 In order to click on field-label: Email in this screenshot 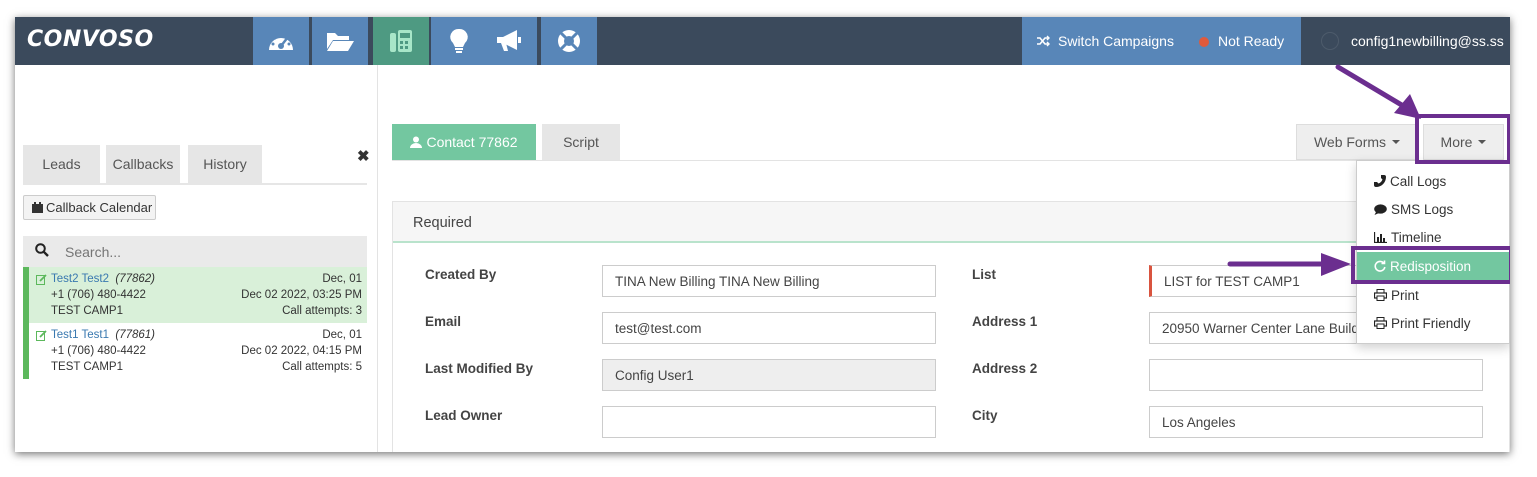, I will do `click(443, 321)`.